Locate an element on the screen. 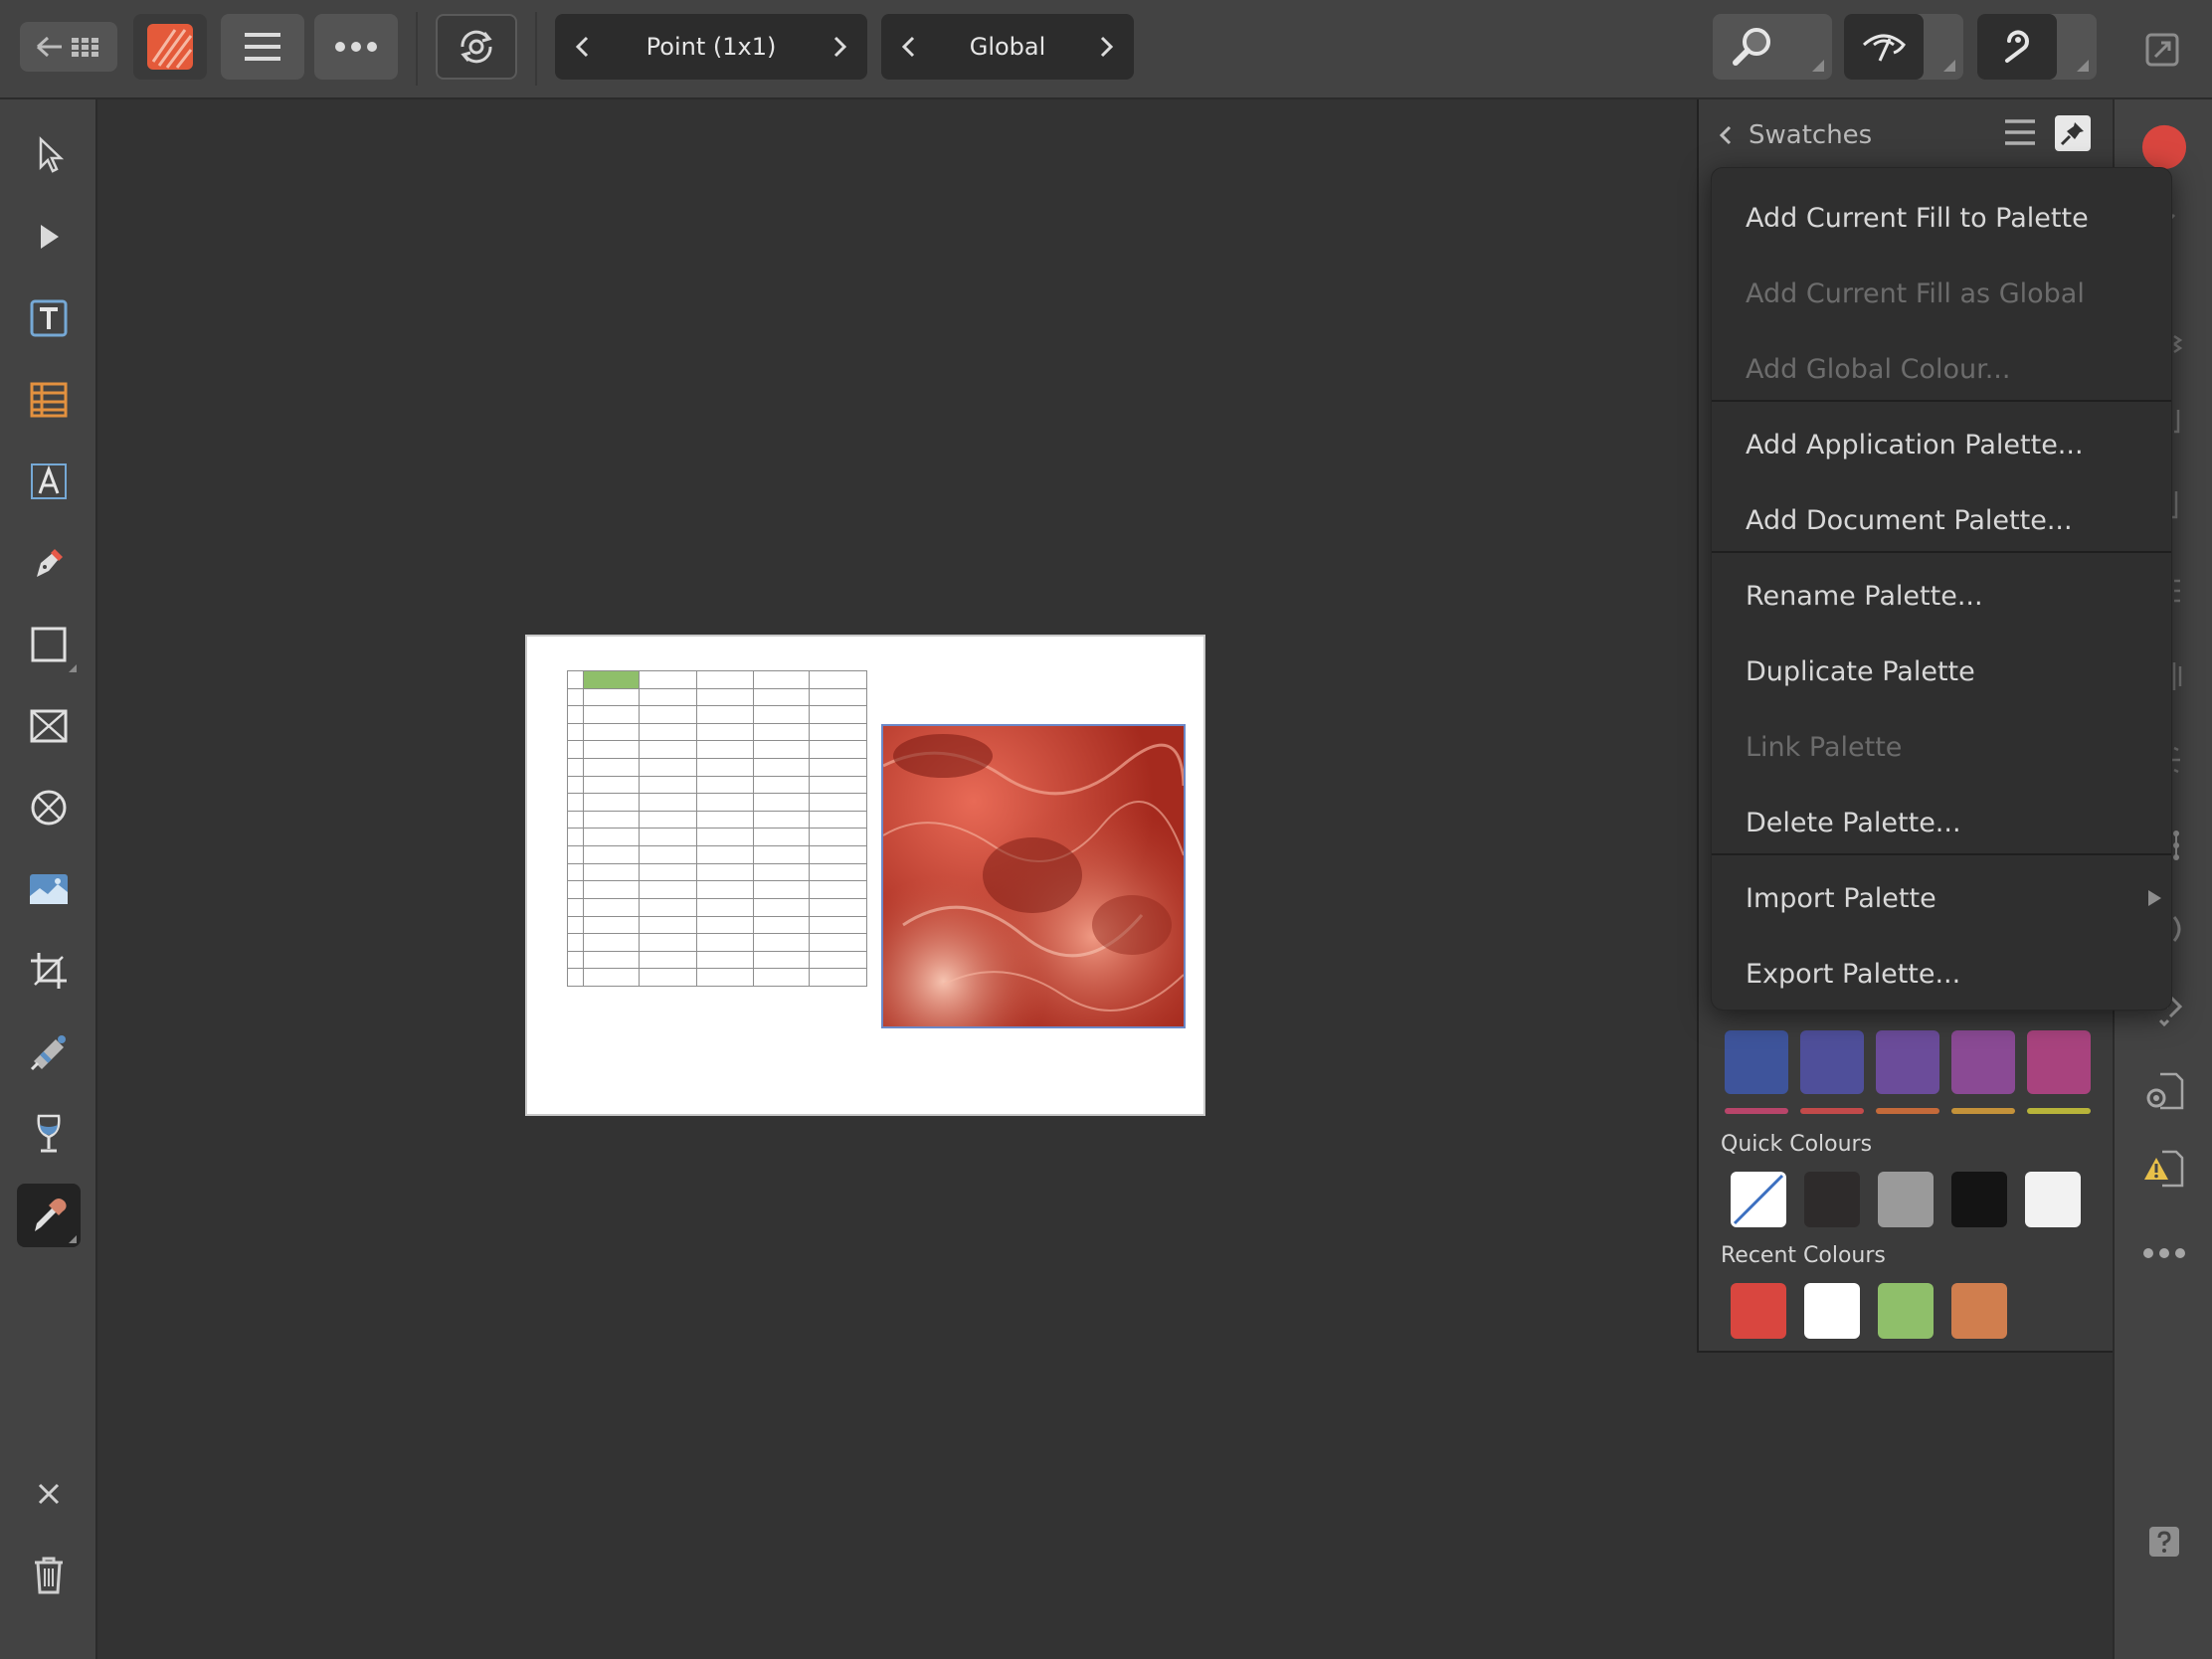  menu-item-link-palette: Link Palette is located at coordinates (1824, 747).